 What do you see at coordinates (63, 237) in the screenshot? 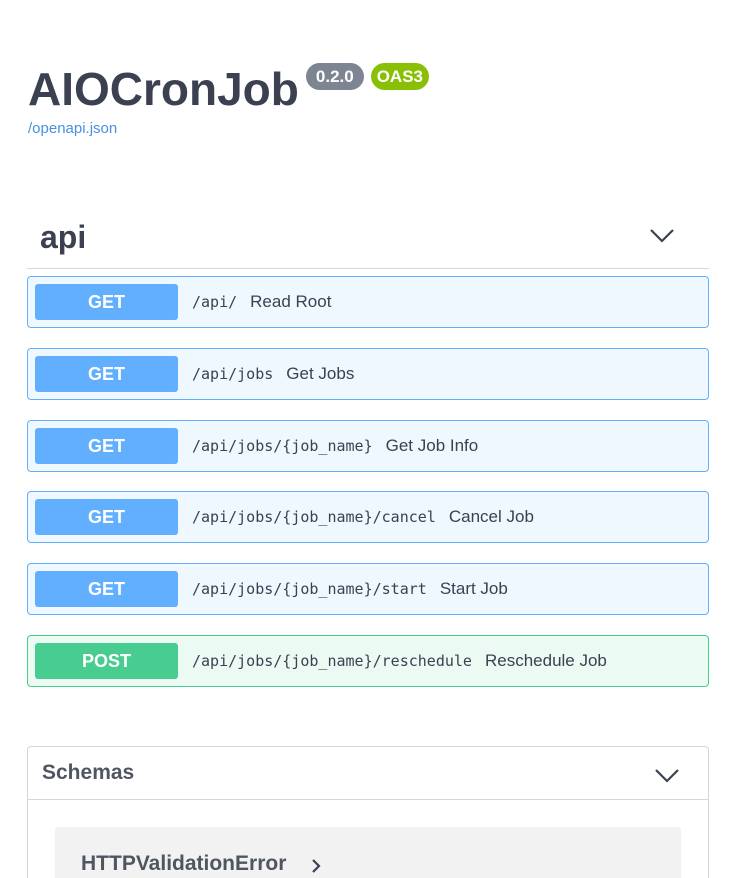
I see `tag-title: api` at bounding box center [63, 237].